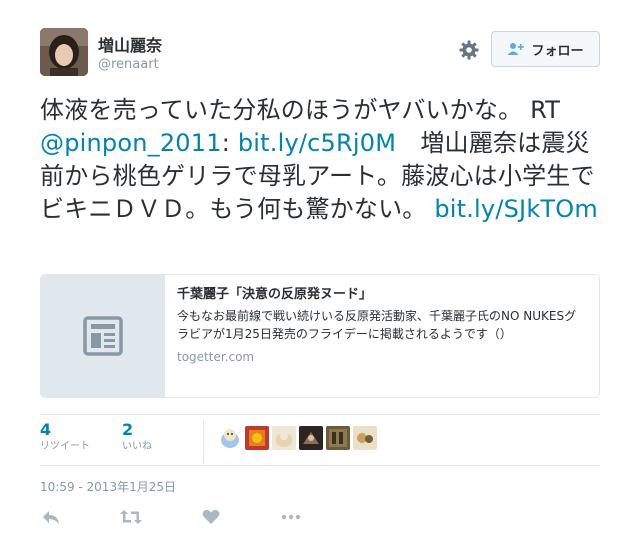 Image resolution: width=640 pixels, height=558 pixels. What do you see at coordinates (211, 517) in the screenshot?
I see `heart-icon` at bounding box center [211, 517].